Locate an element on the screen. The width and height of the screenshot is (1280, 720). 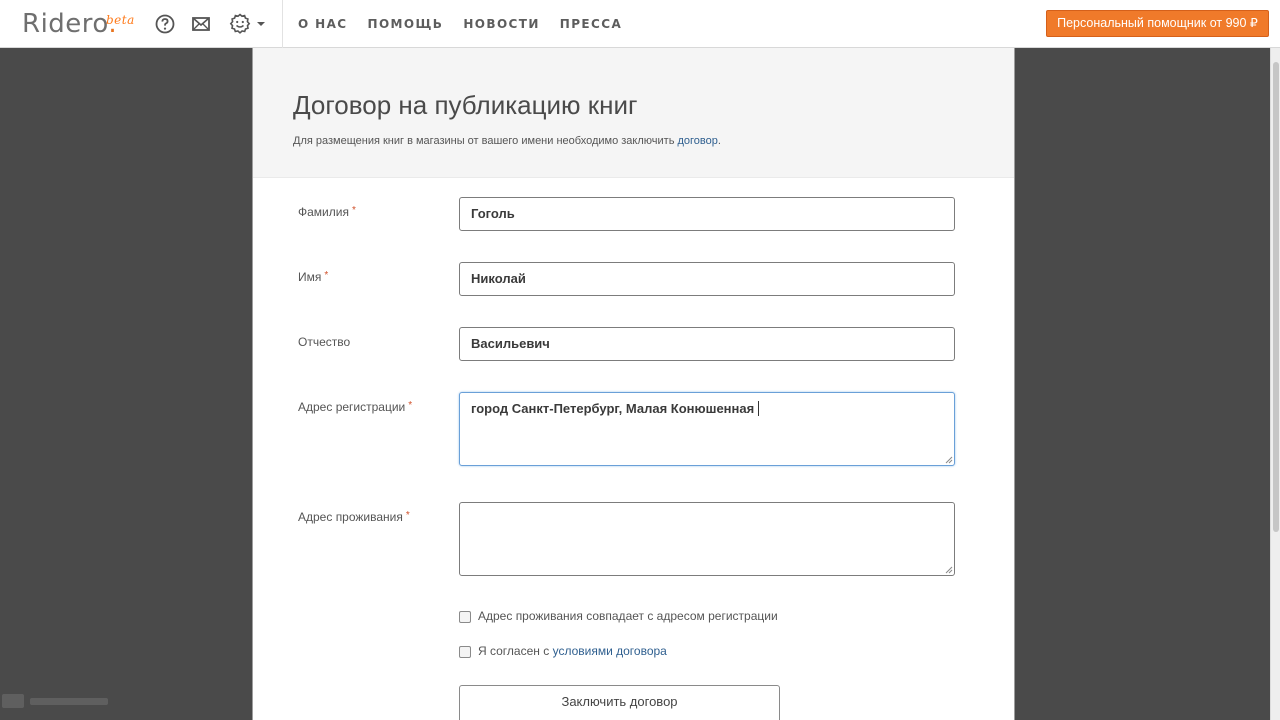
contract-terms-link: условиями договора is located at coordinates (610, 651).